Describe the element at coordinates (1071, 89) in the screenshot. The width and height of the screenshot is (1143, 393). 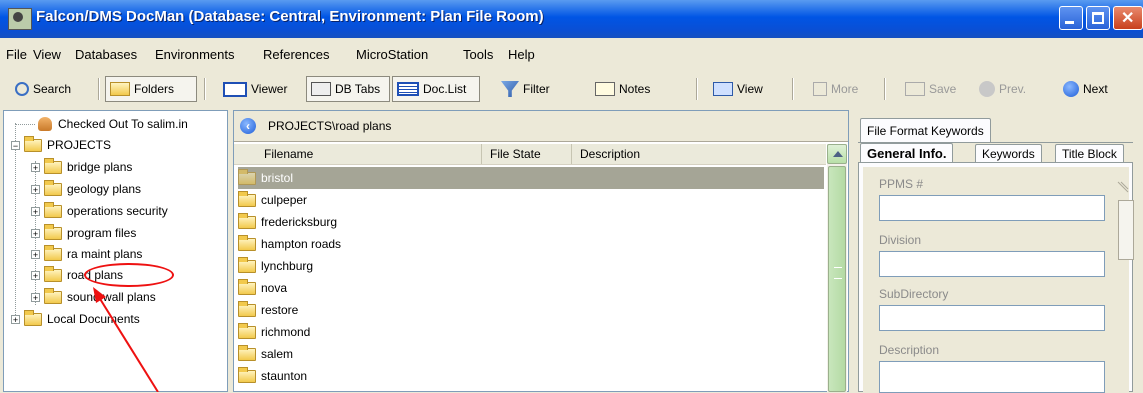
I see `next-icon` at that location.